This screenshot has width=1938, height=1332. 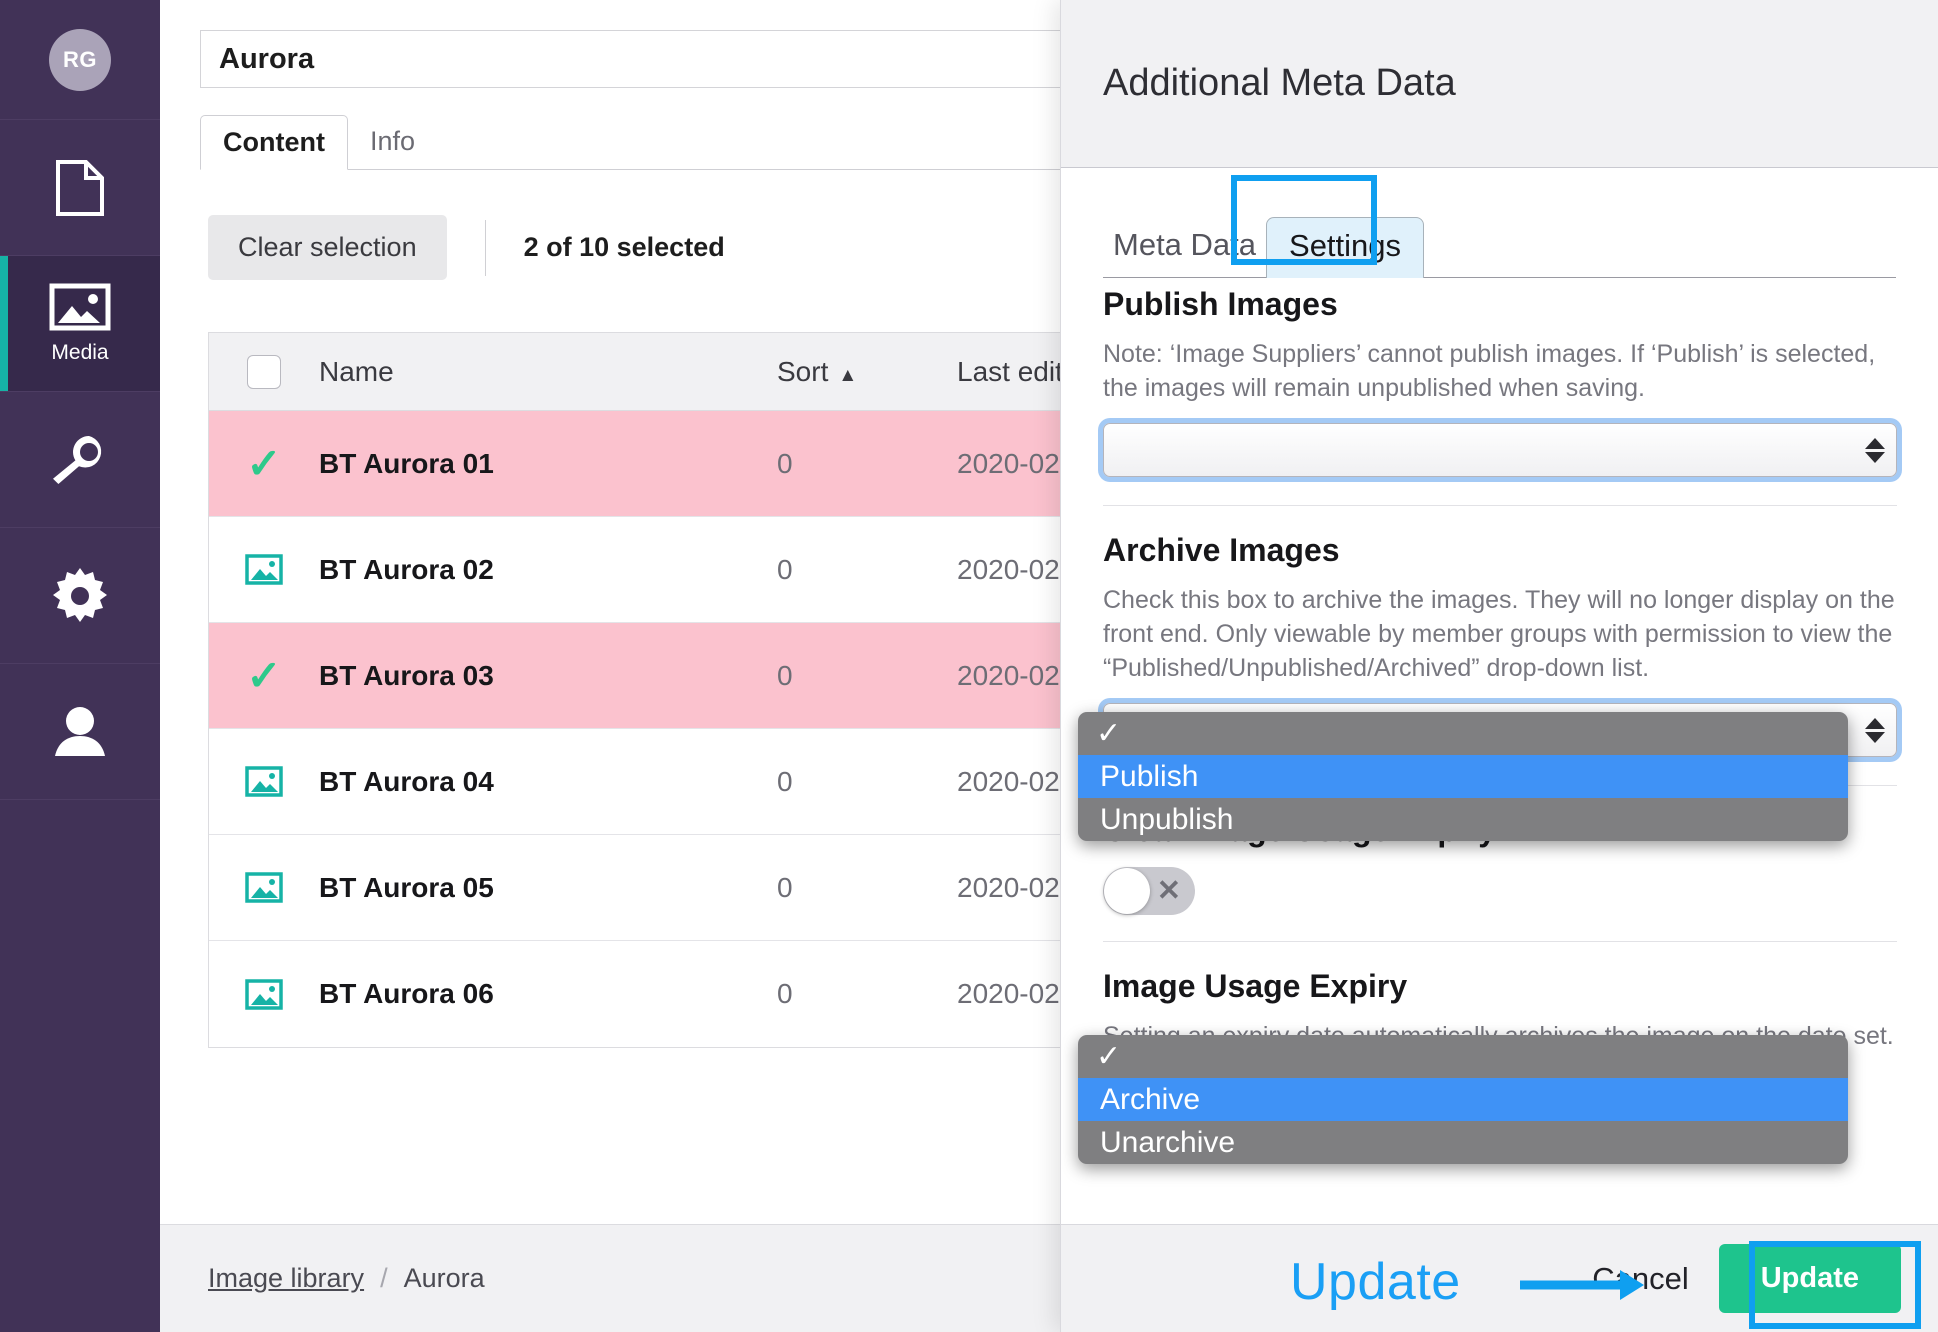 What do you see at coordinates (1184, 252) in the screenshot?
I see `tab-meta-data: Meta Data` at bounding box center [1184, 252].